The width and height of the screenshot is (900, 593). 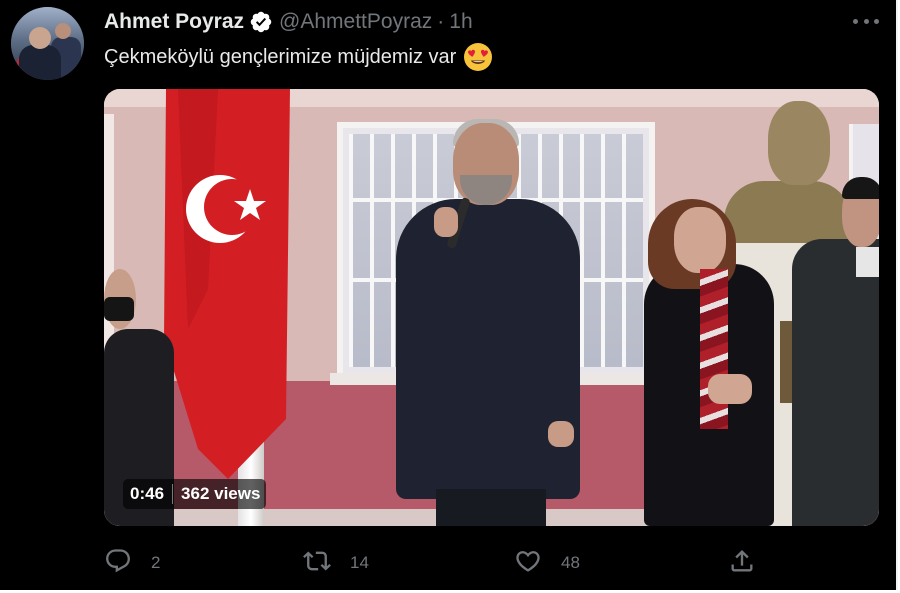 I want to click on flag-image, so click(x=227, y=284).